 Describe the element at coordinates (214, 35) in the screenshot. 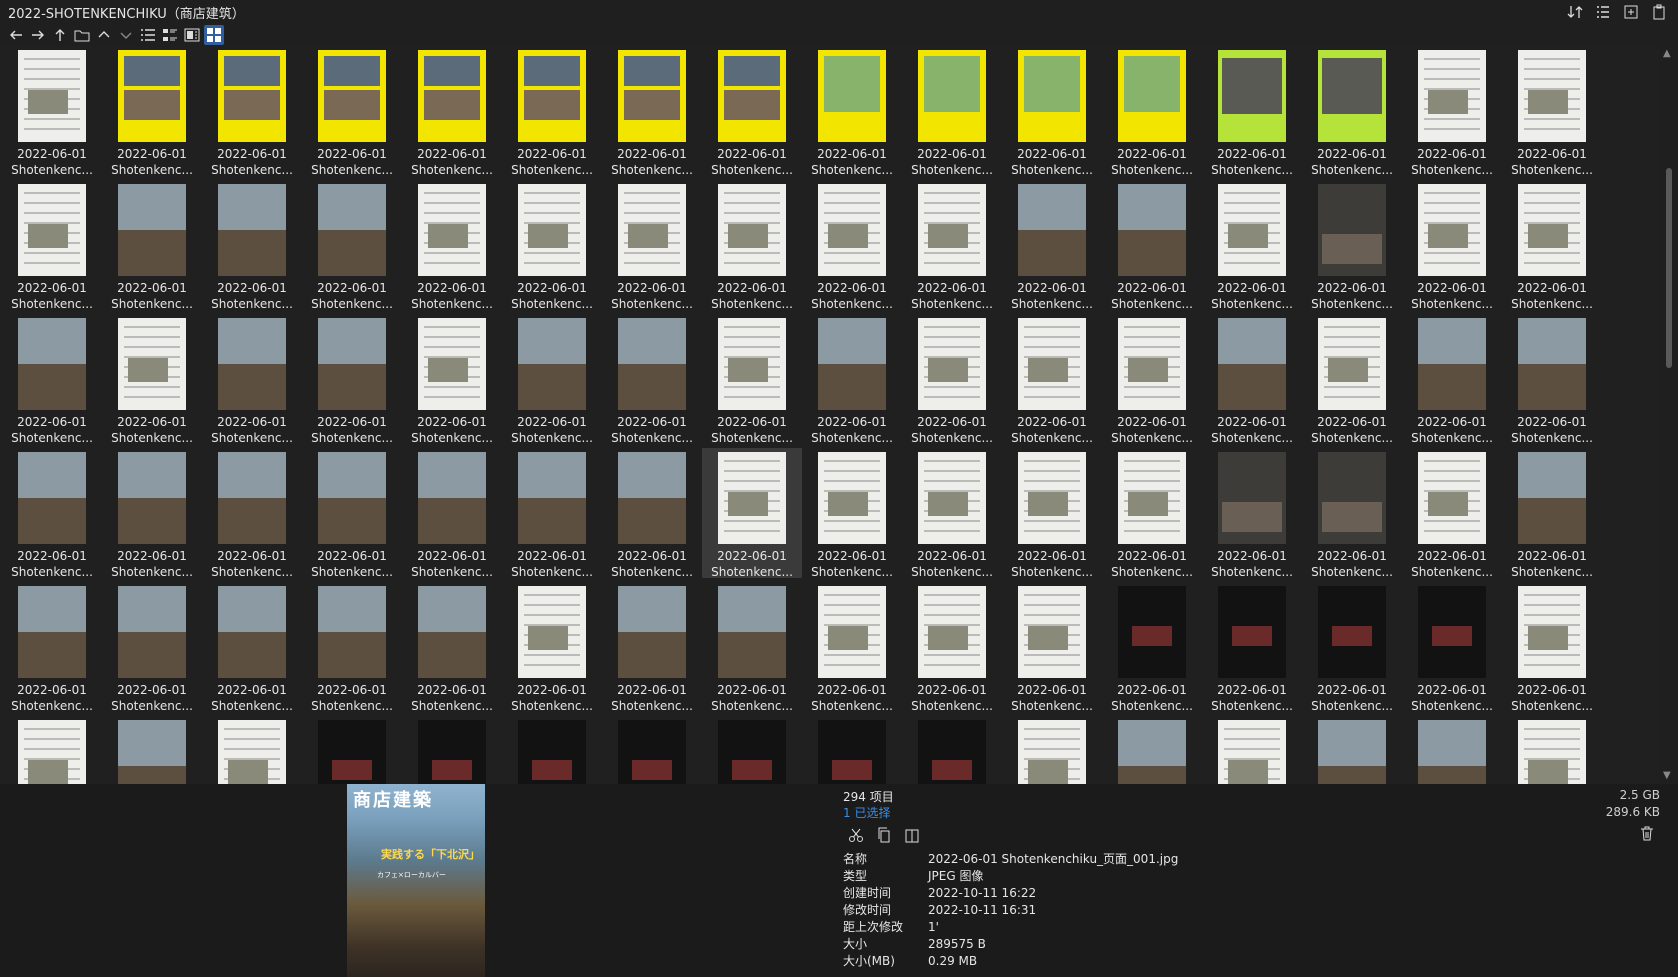

I see `thumbnail-view-icon` at that location.